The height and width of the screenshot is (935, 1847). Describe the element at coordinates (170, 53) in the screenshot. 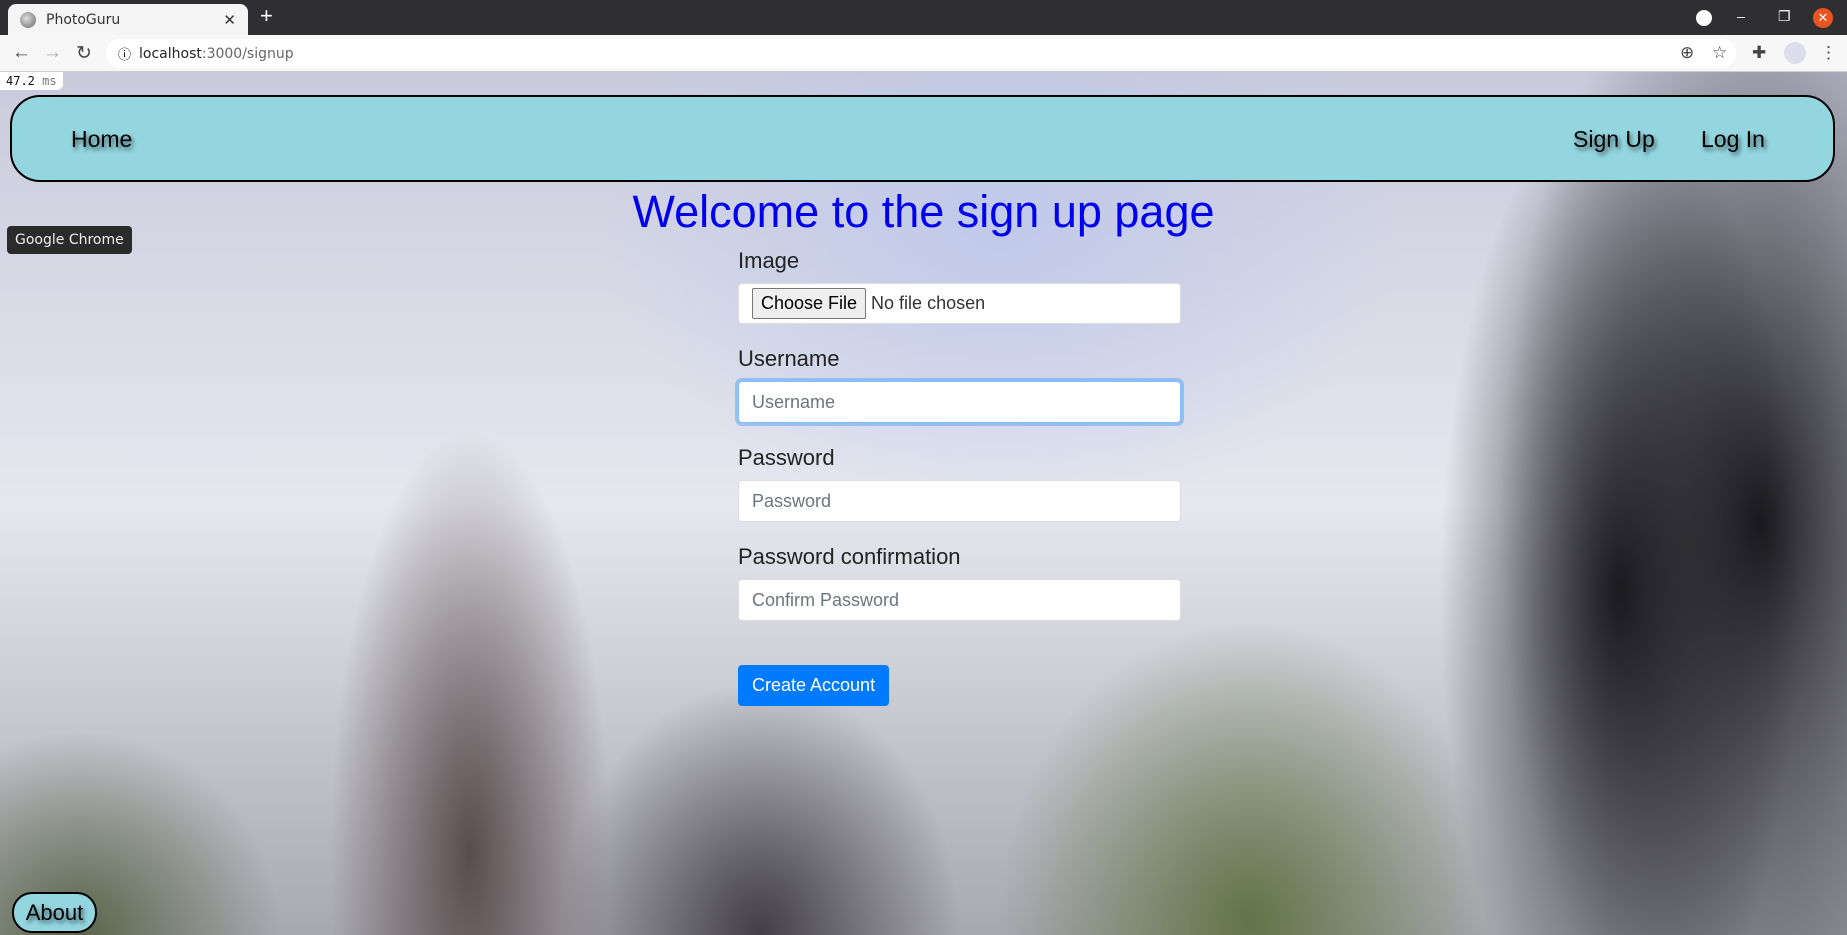

I see `url-host: localhost` at that location.